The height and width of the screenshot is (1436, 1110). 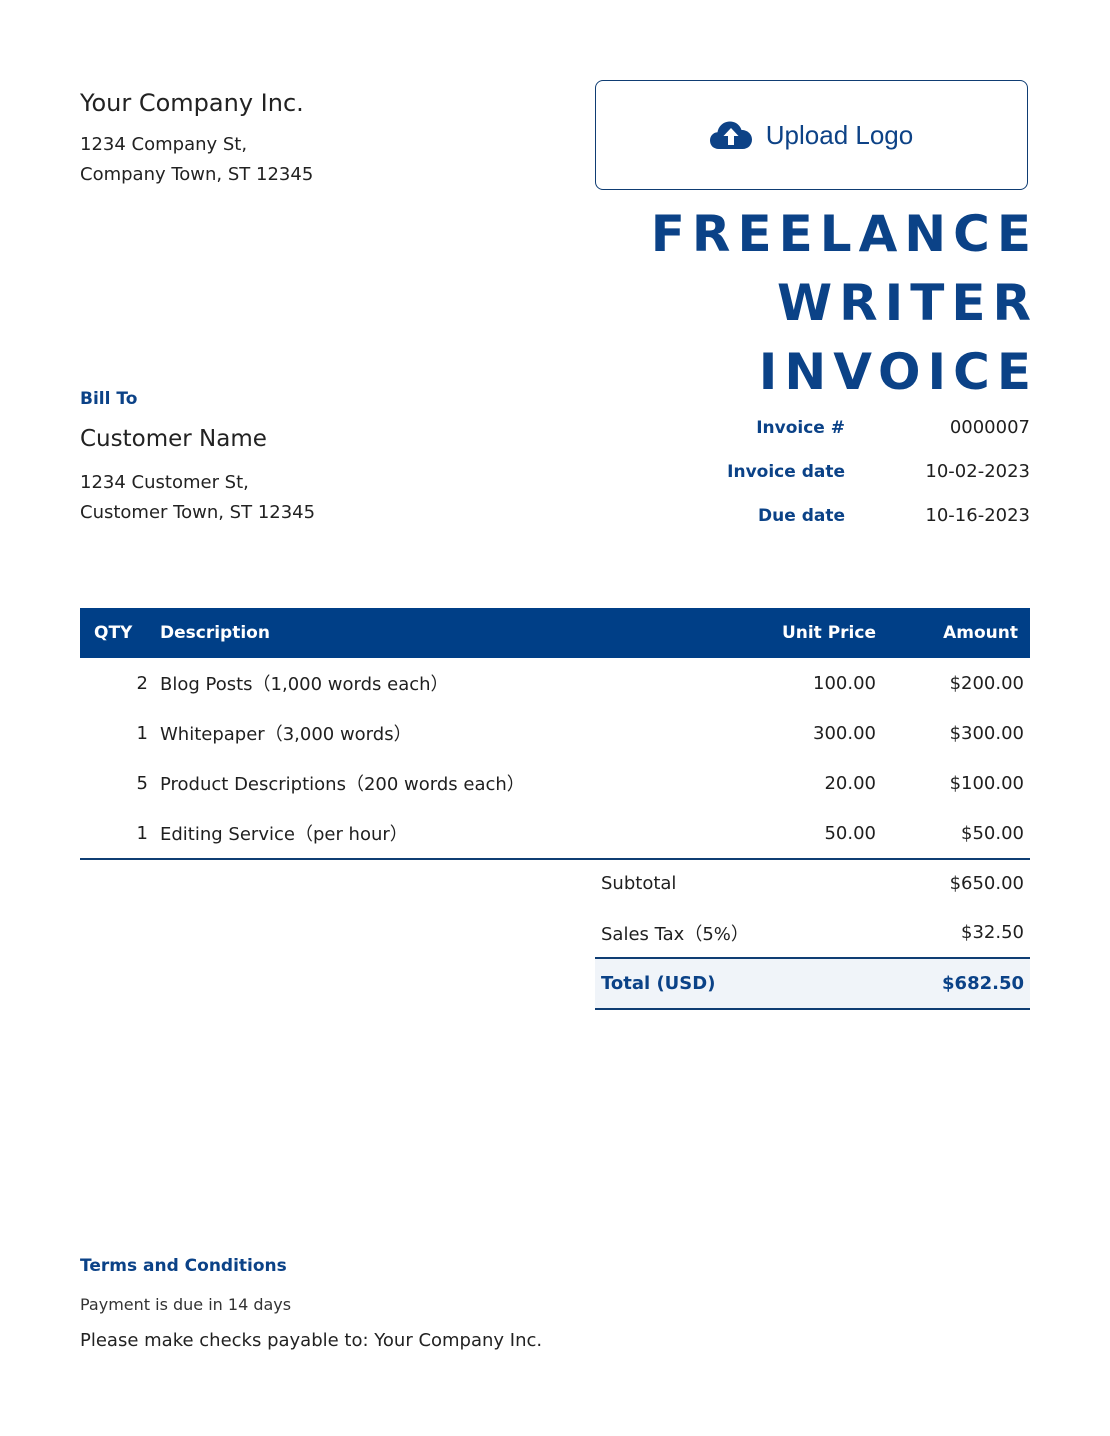 What do you see at coordinates (786, 472) in the screenshot?
I see `invoice-date-label: Invoice date` at bounding box center [786, 472].